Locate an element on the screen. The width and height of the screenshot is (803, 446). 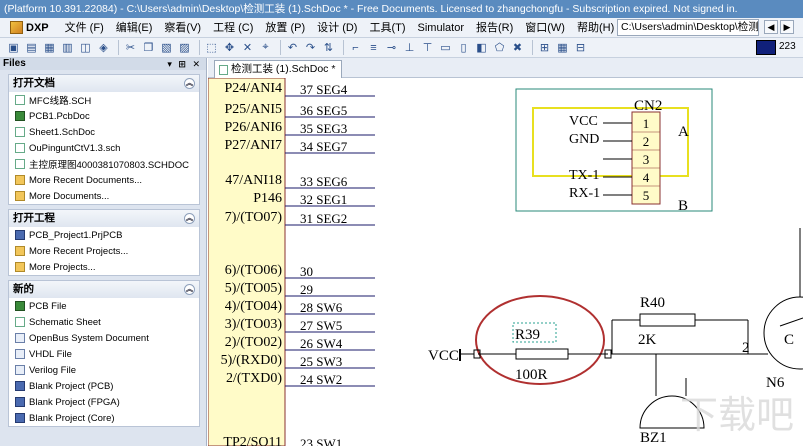
list-item: Blank Project (PCB) is located at coordinates (104, 386).